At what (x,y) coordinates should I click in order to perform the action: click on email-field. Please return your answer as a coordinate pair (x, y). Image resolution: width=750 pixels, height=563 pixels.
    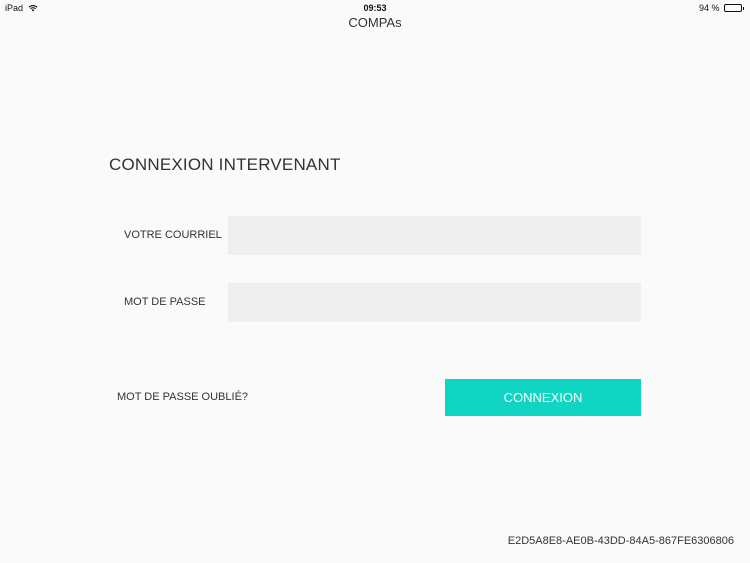
    Looking at the image, I should click on (434, 235).